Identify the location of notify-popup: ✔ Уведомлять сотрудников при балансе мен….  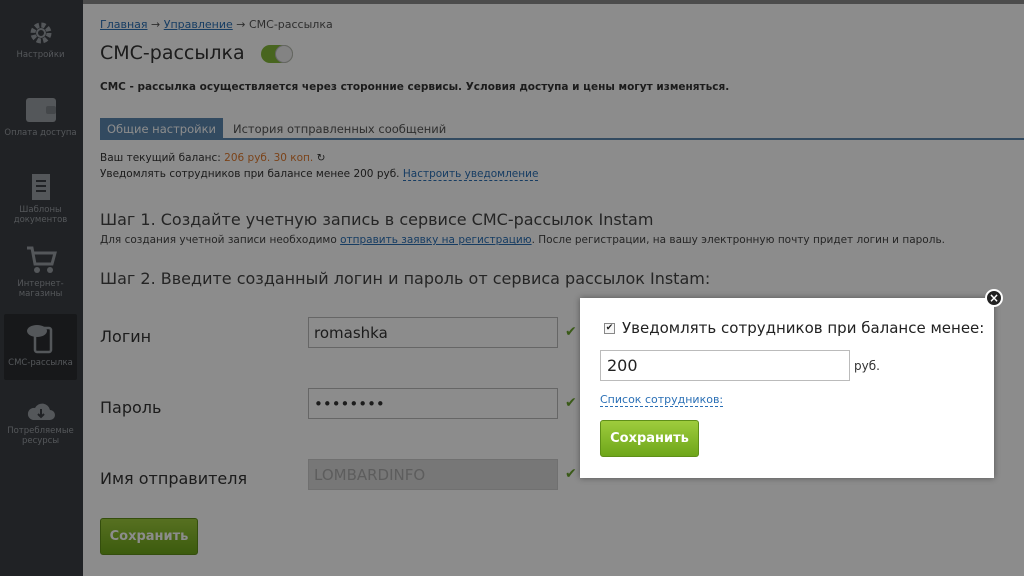
(787, 388).